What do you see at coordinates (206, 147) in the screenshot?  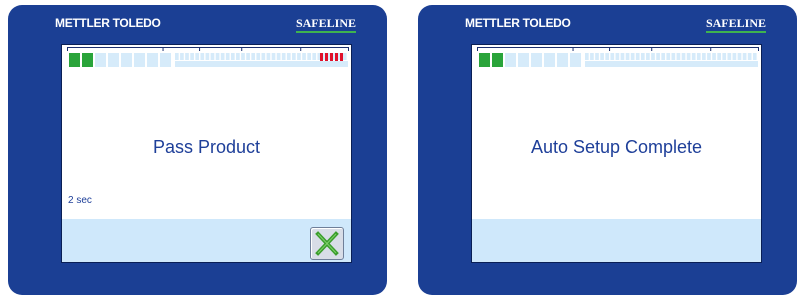 I see `status-message: Pass Product` at bounding box center [206, 147].